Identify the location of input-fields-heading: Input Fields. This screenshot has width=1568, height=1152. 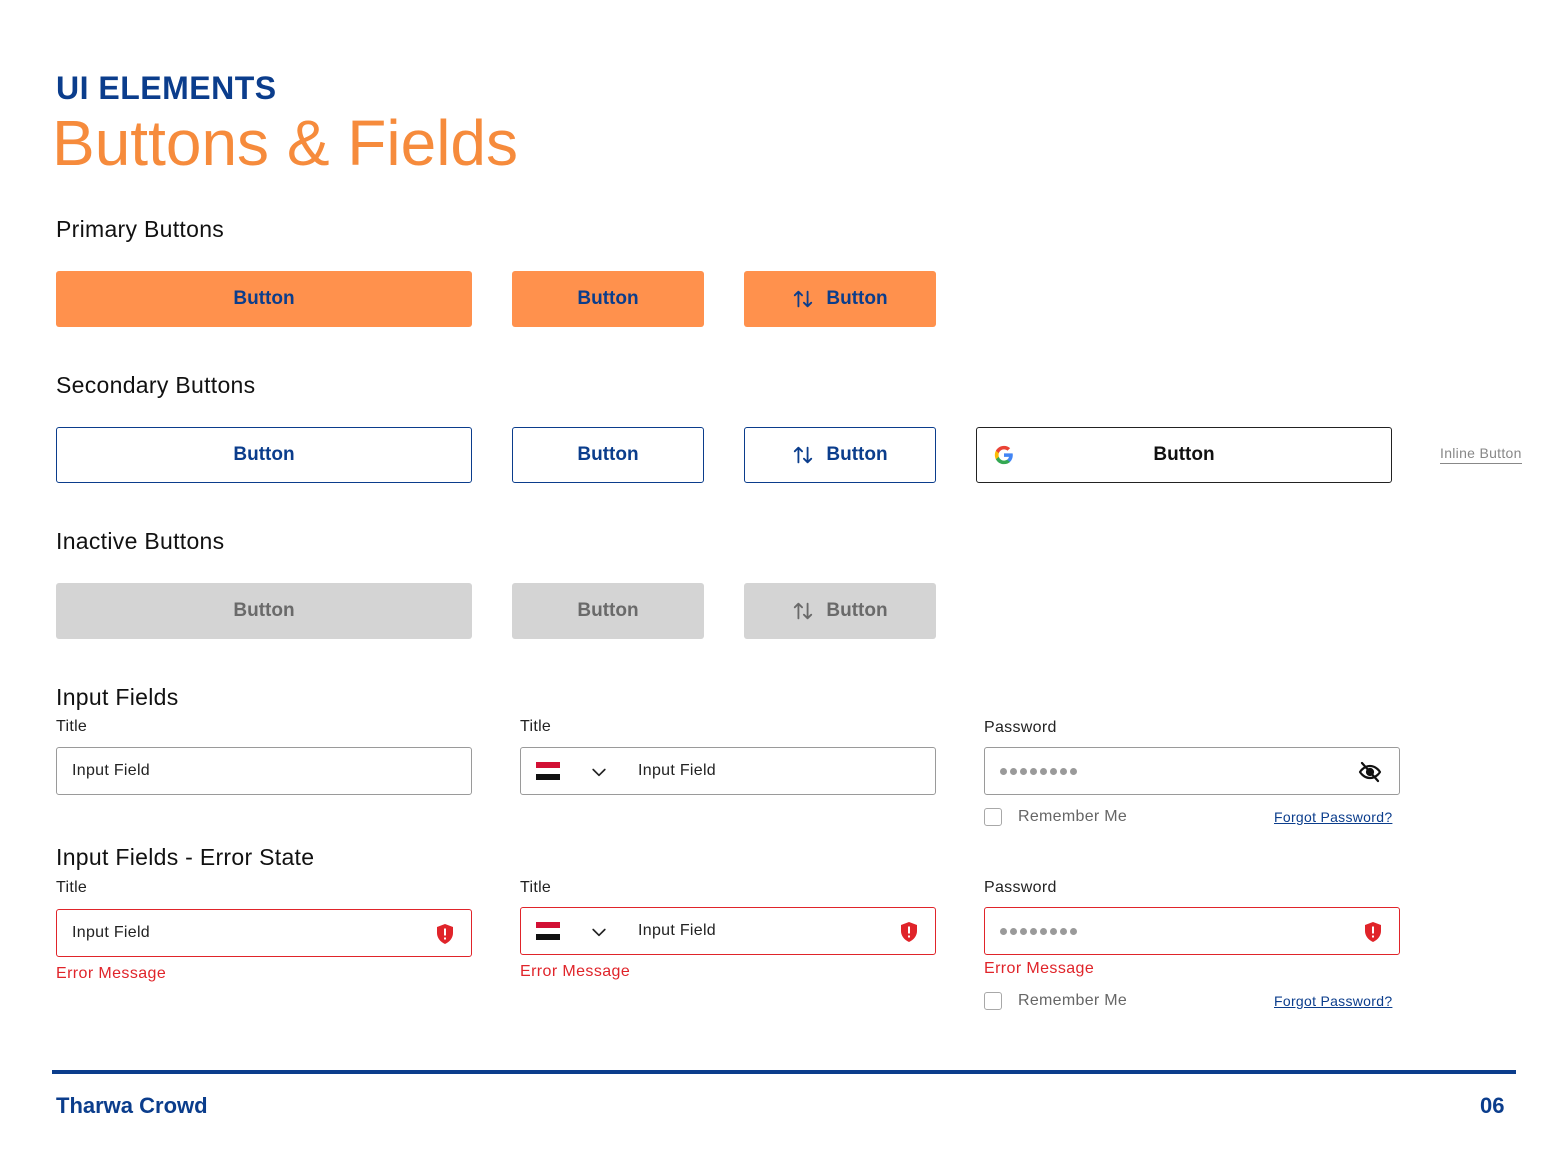
(117, 697).